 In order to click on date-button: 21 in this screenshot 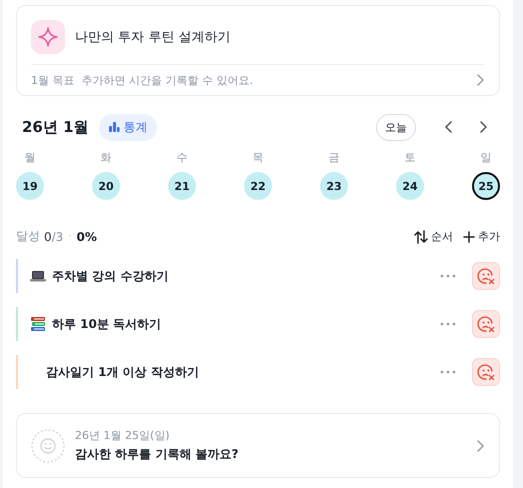, I will do `click(182, 186)`.